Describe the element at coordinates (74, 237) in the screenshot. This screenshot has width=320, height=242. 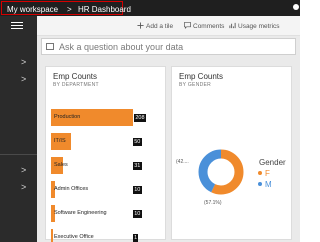
I see `bar-category-label: Executive Office` at that location.